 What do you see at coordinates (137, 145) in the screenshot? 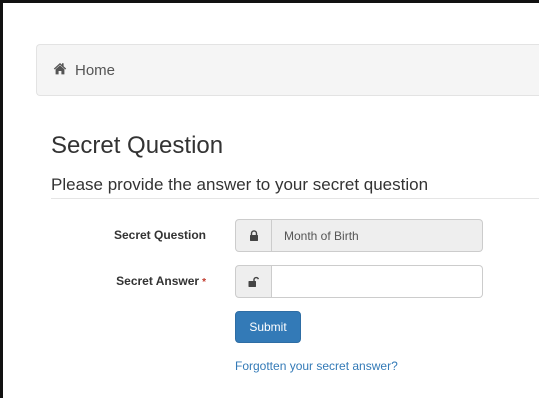
I see `page-title: Secret Question` at bounding box center [137, 145].